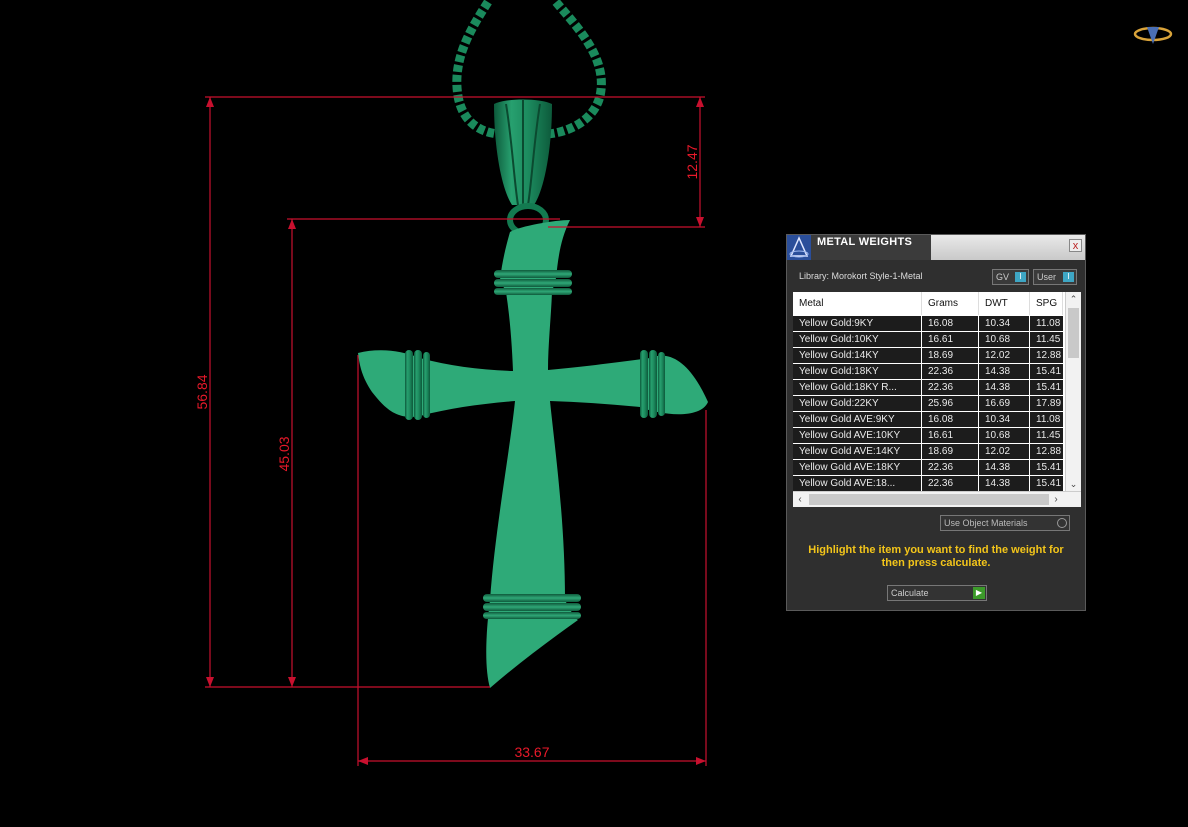  I want to click on calculate-label: Calculate, so click(910, 593).